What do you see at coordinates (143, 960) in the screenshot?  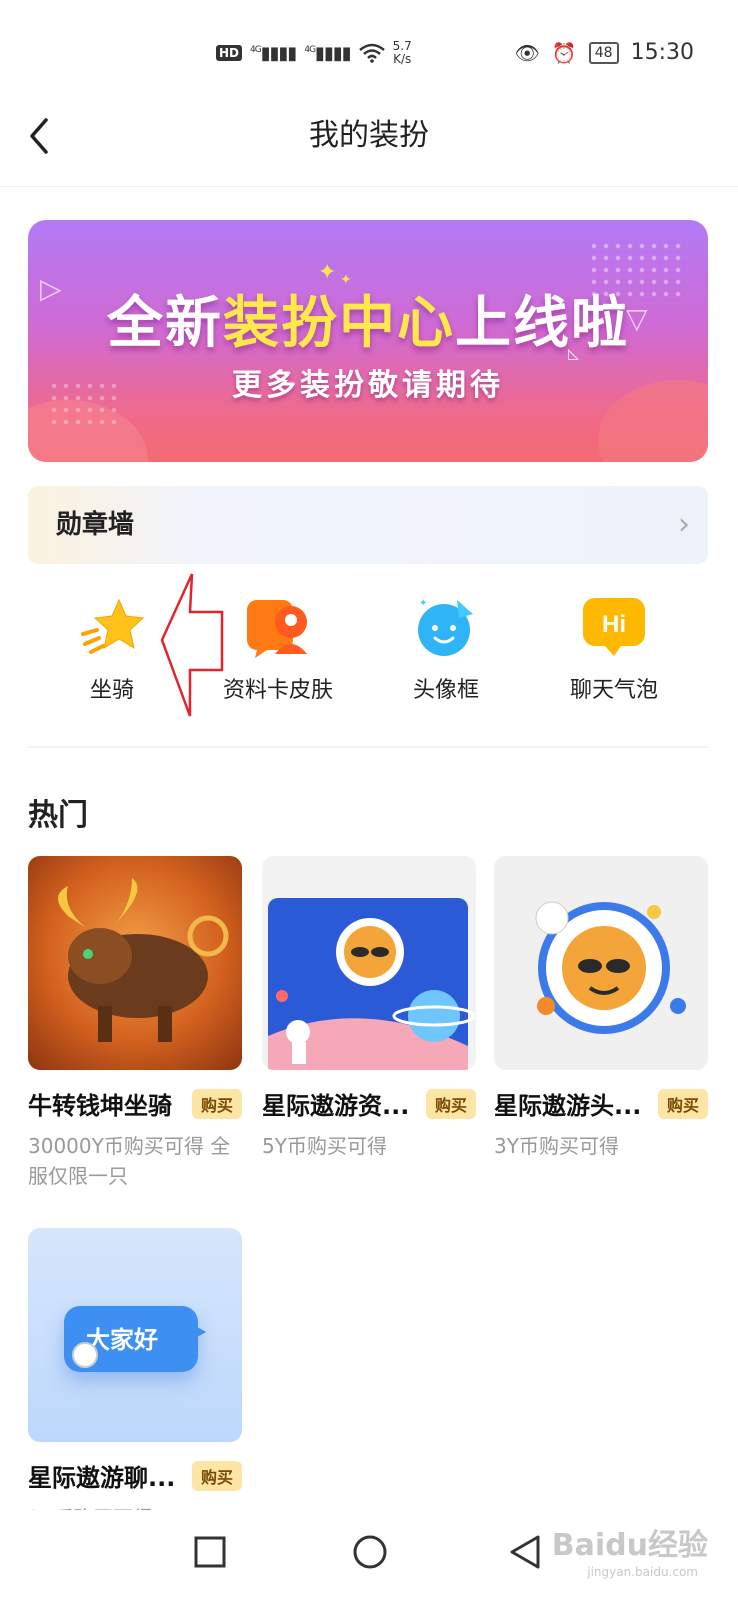 I see `bull-mount-image` at bounding box center [143, 960].